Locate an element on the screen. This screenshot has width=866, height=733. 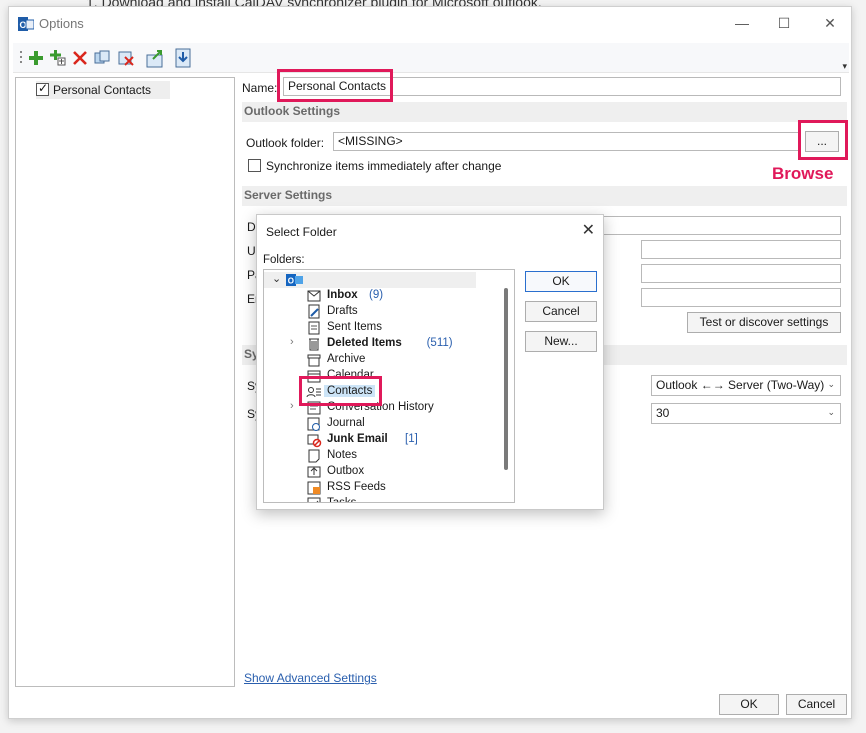
toolbar: ▾ is located at coordinates (431, 58).